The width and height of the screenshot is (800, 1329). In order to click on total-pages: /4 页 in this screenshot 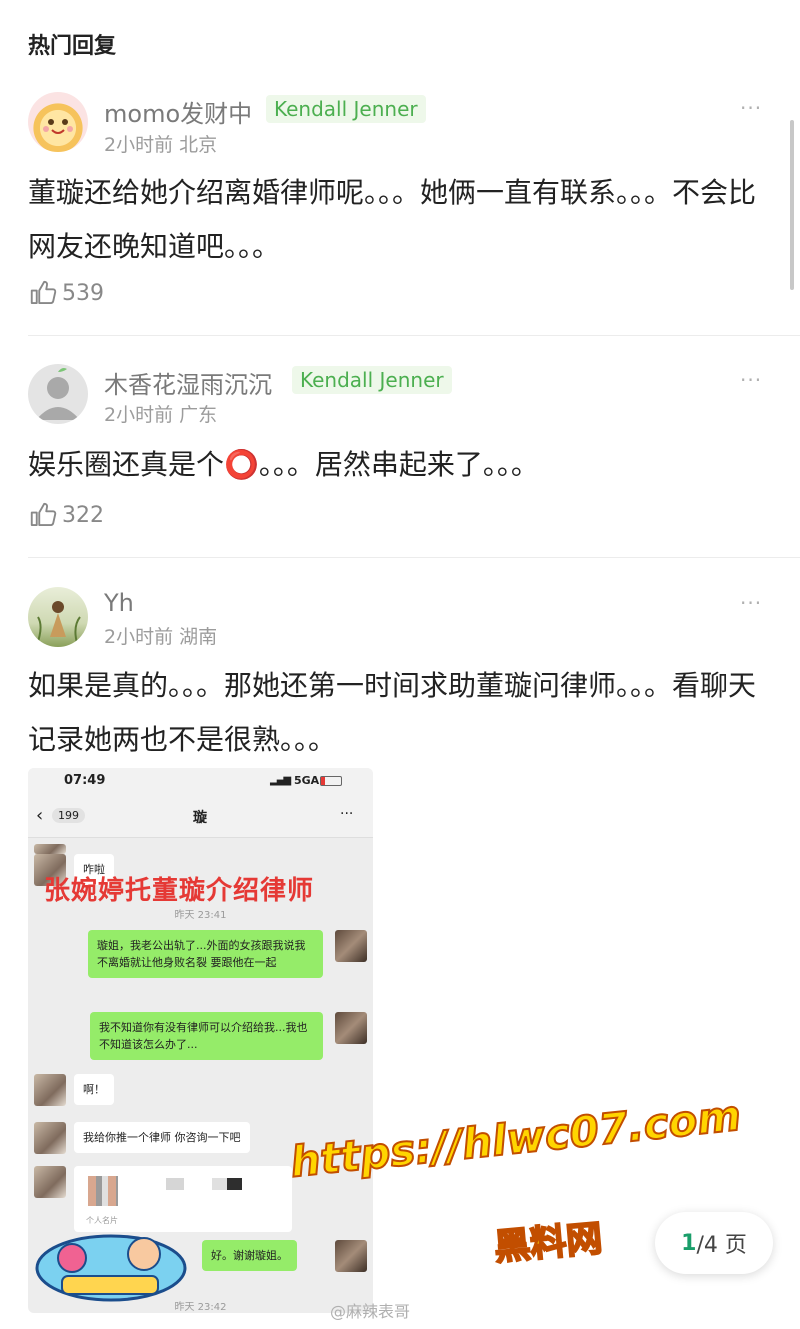, I will do `click(721, 1245)`.